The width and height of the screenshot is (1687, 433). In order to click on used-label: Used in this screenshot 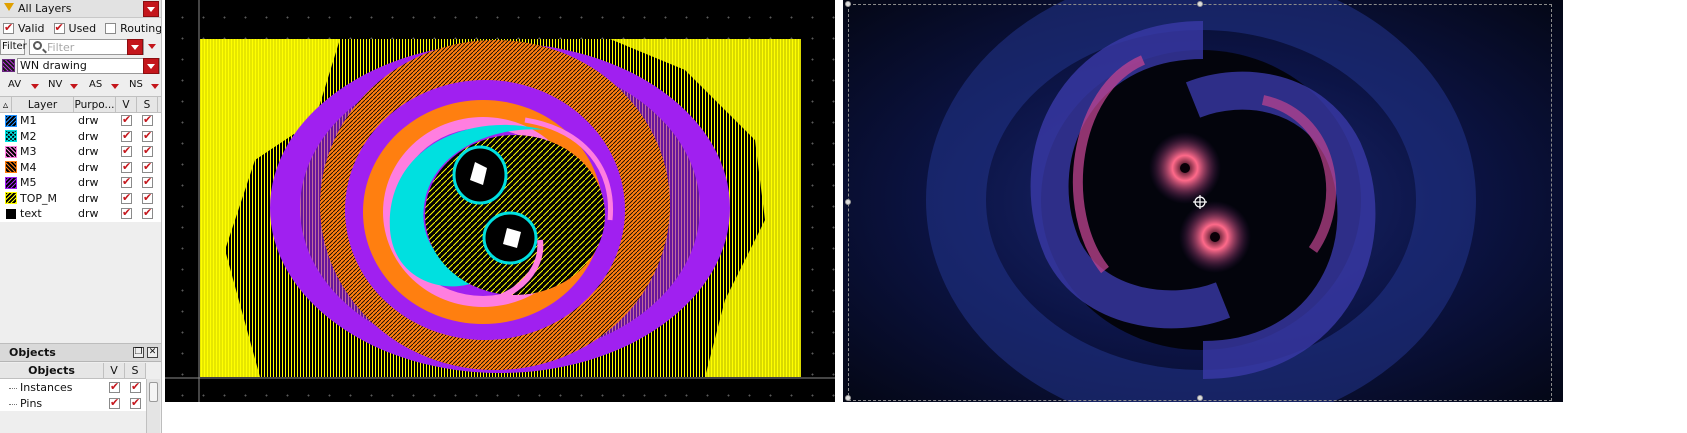, I will do `click(82, 28)`.